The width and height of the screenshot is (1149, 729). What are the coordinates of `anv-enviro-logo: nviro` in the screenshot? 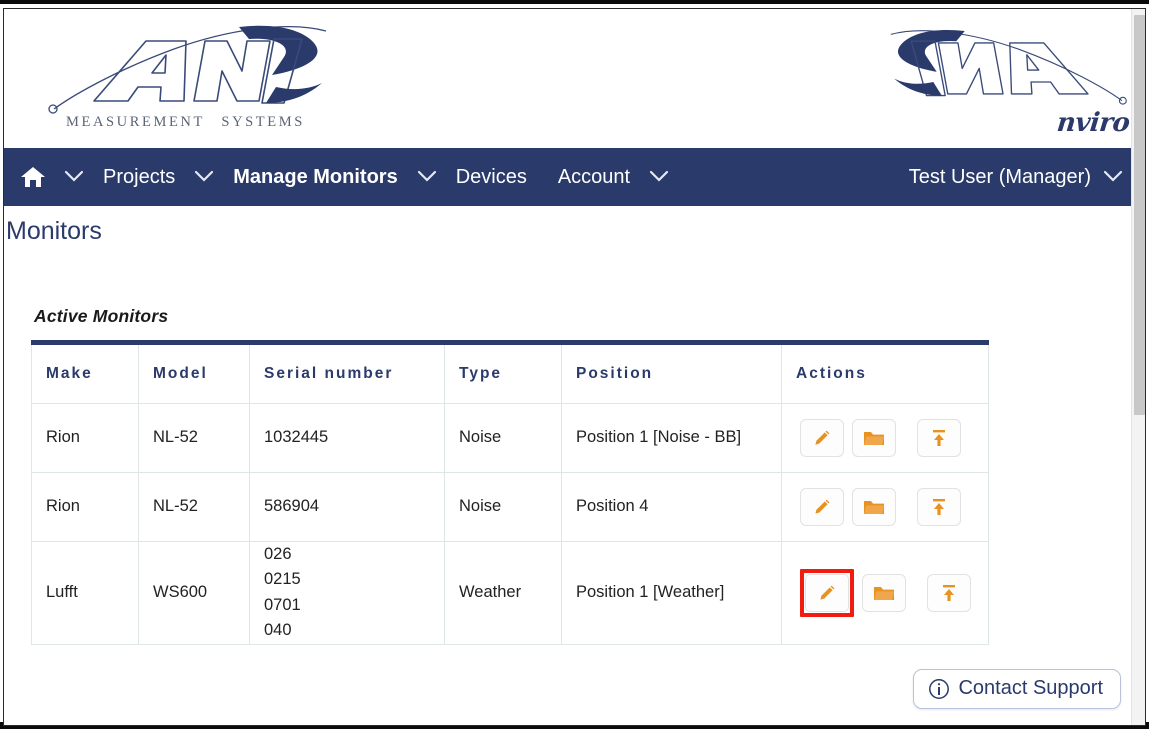 It's located at (1011, 77).